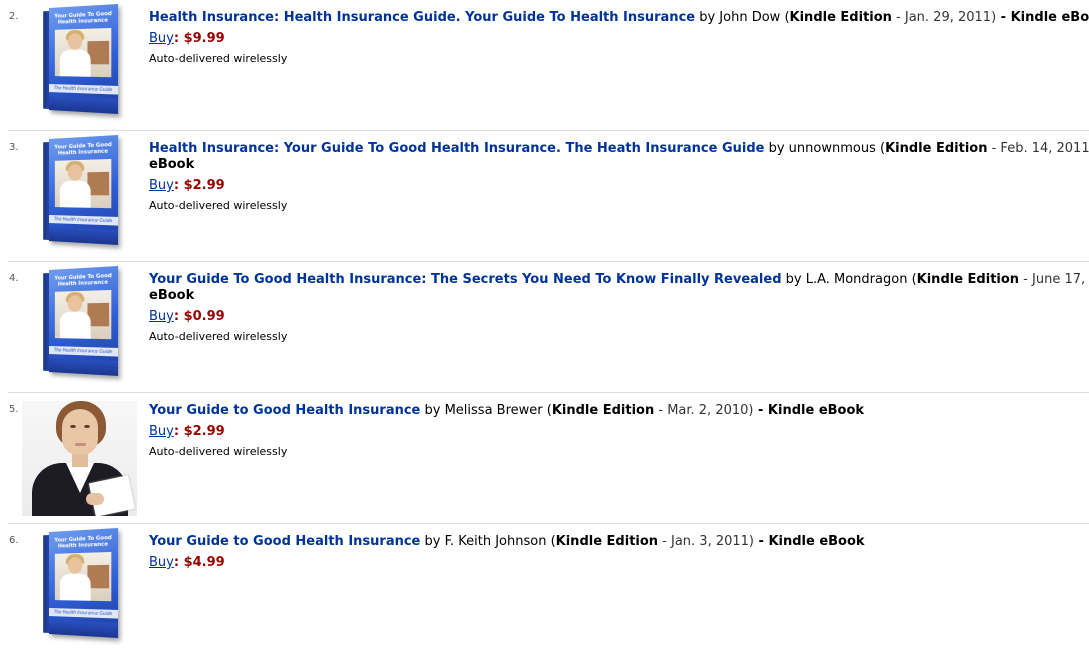 This screenshot has height=654, width=1089. Describe the element at coordinates (199, 316) in the screenshot. I see `price-text: : $0.99` at that location.